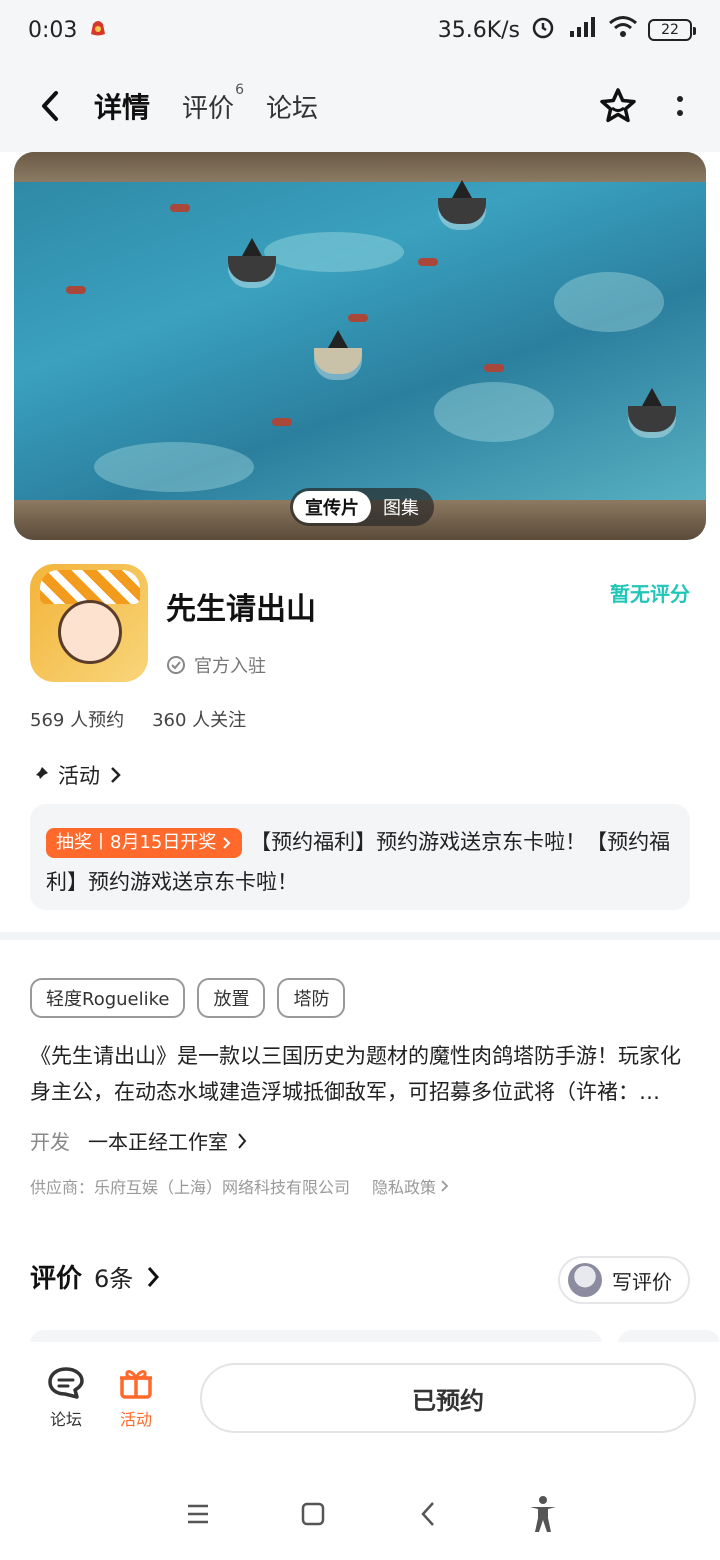  I want to click on tab-forum: 论坛, so click(292, 106).